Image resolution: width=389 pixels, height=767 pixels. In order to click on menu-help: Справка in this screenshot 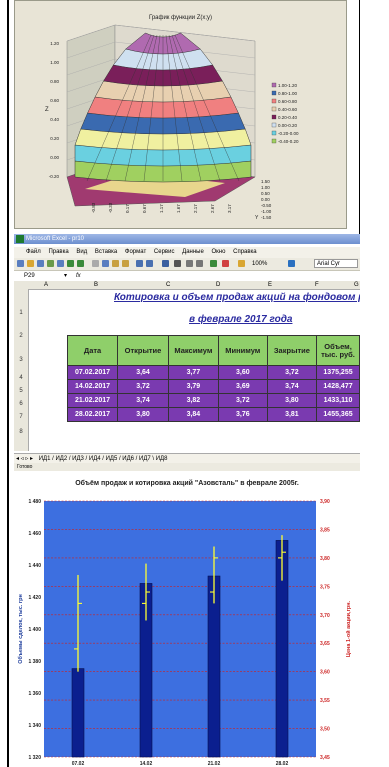, I will do `click(245, 252)`.